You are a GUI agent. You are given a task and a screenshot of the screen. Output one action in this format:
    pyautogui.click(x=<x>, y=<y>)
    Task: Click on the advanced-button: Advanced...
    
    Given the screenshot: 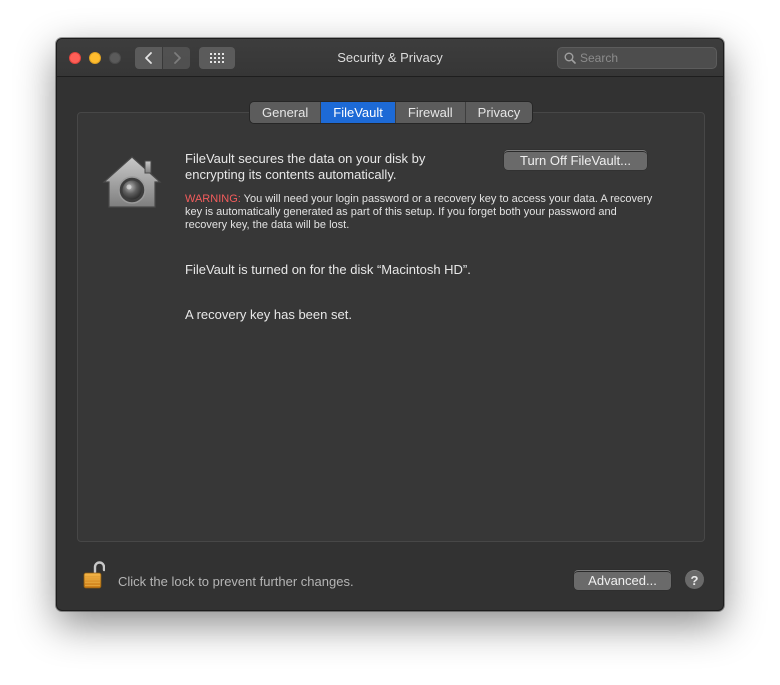 What is the action you would take?
    pyautogui.click(x=622, y=580)
    